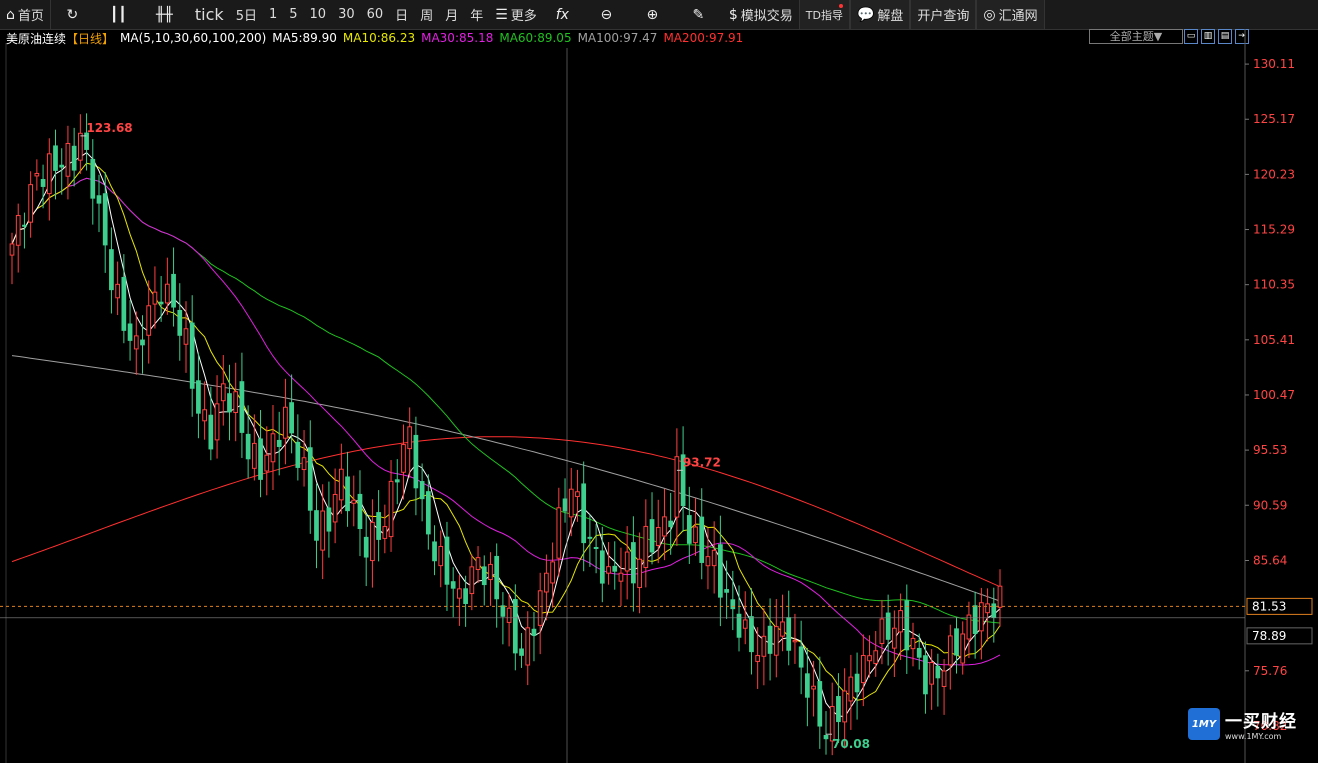 This screenshot has height=763, width=1318. I want to click on crosshair-price-label: 78.89, so click(1269, 636).